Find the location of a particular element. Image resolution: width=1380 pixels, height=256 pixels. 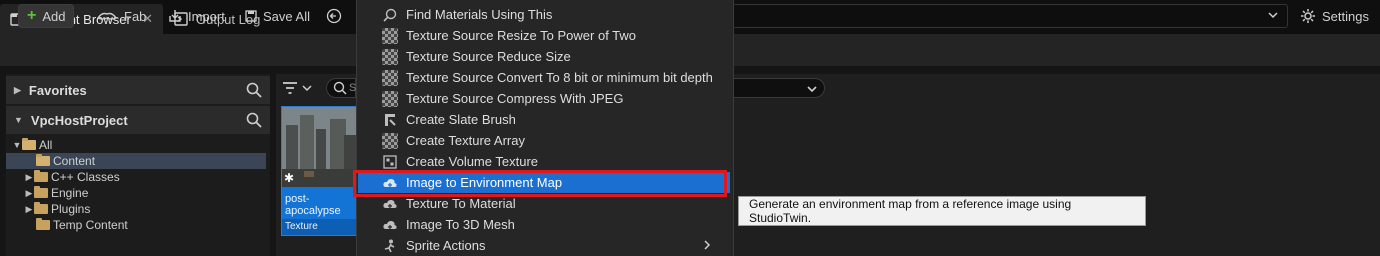

fab-icon is located at coordinates (107, 16).